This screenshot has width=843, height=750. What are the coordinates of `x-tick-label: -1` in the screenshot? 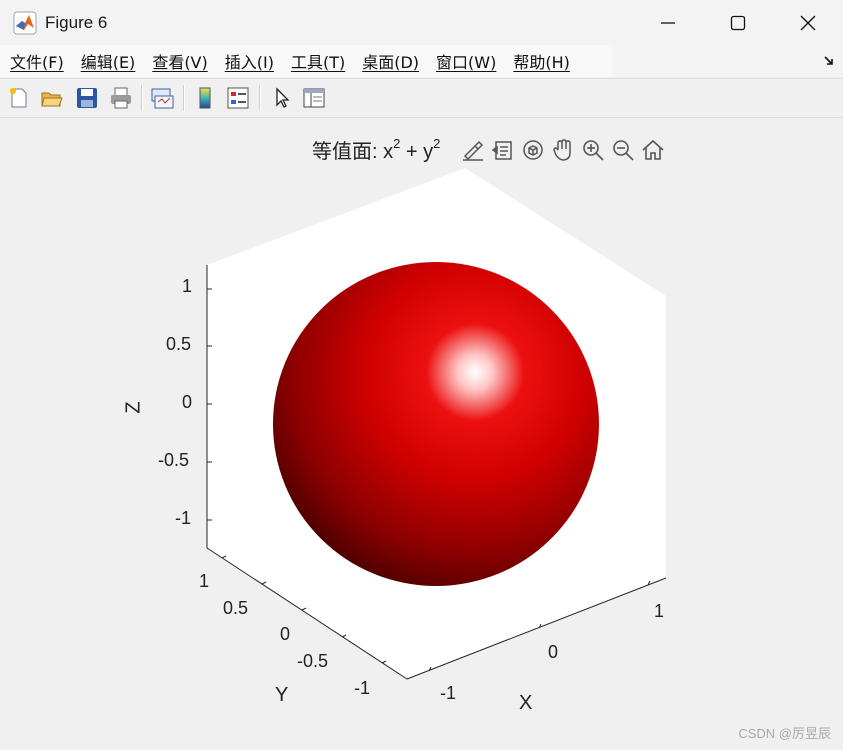 It's located at (448, 693).